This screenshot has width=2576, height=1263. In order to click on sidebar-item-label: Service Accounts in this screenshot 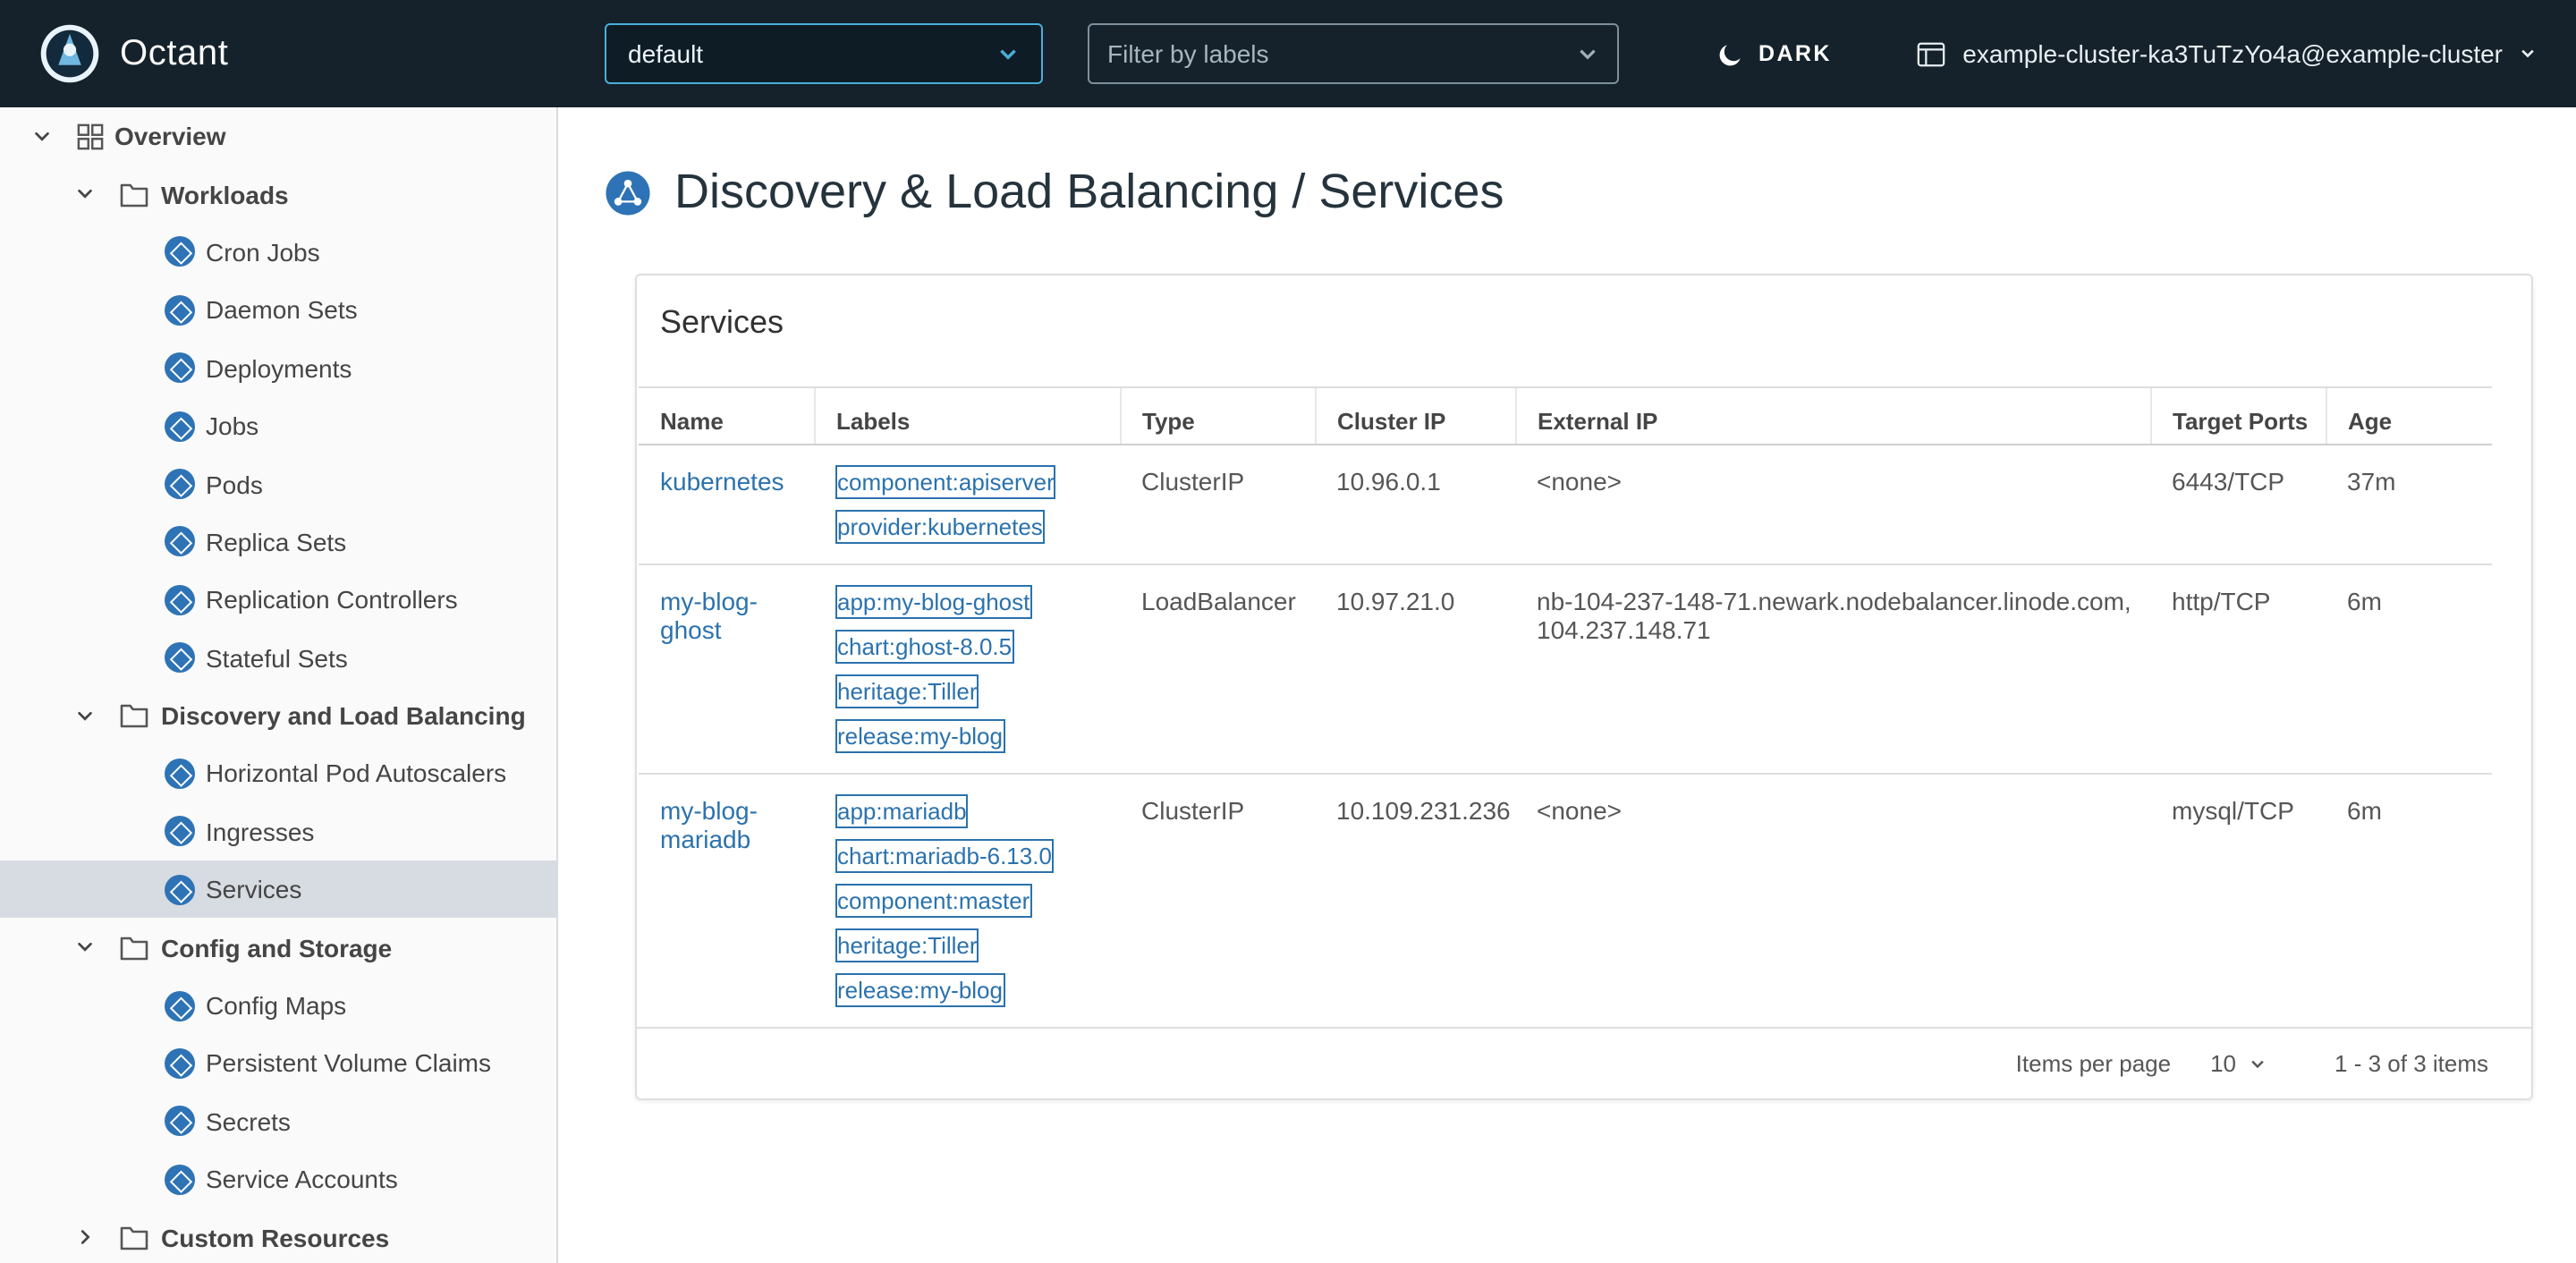, I will do `click(302, 1179)`.